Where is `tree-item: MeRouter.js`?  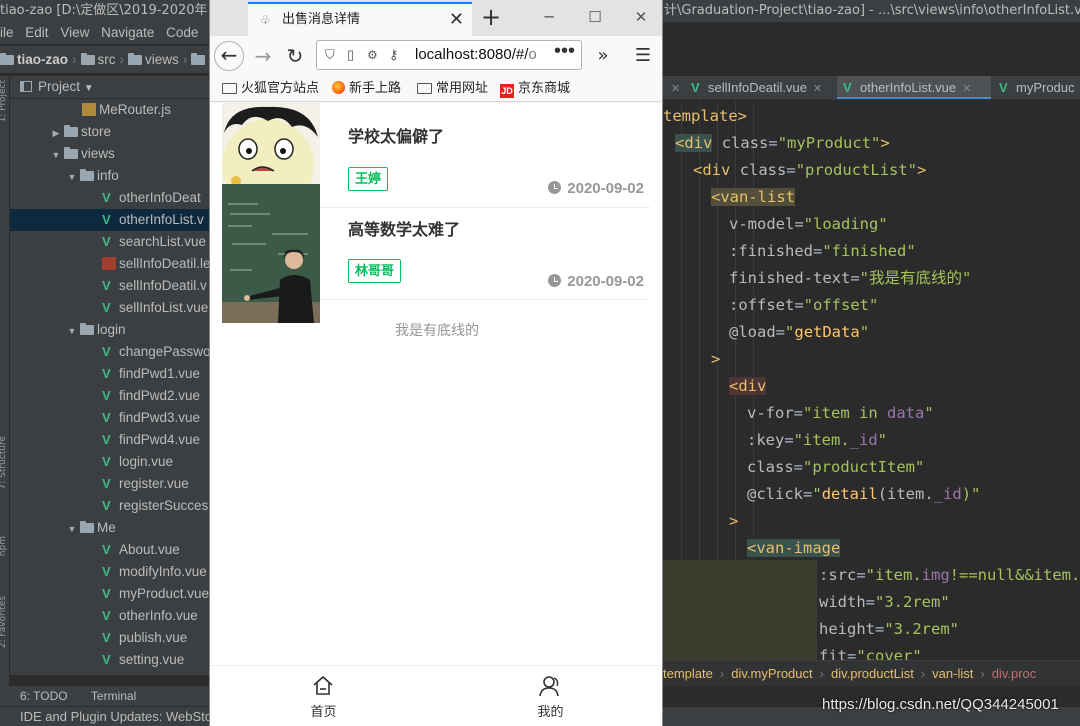 tree-item: MeRouter.js is located at coordinates (109, 110).